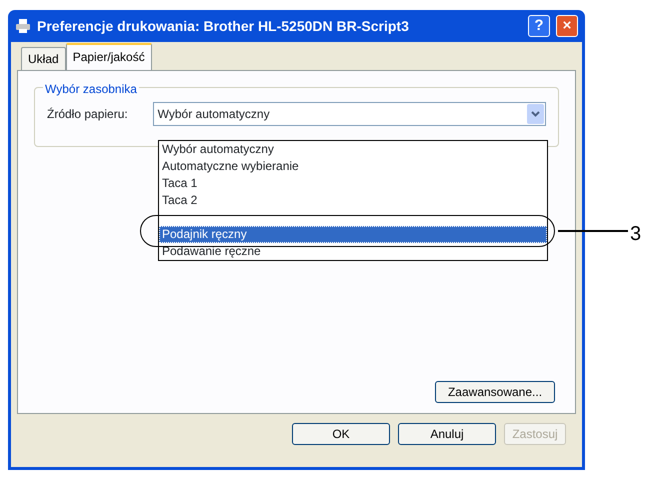 The height and width of the screenshot is (478, 645). What do you see at coordinates (353, 234) in the screenshot?
I see `dropdown-option: Podajnik ręczny` at bounding box center [353, 234].